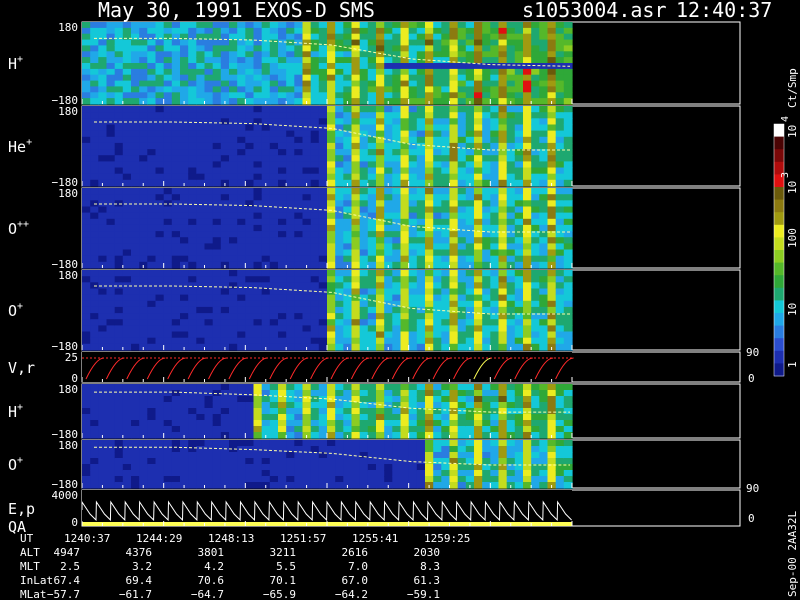 This screenshot has height=600, width=800. I want to click on panel-label: E,p, so click(21, 509).